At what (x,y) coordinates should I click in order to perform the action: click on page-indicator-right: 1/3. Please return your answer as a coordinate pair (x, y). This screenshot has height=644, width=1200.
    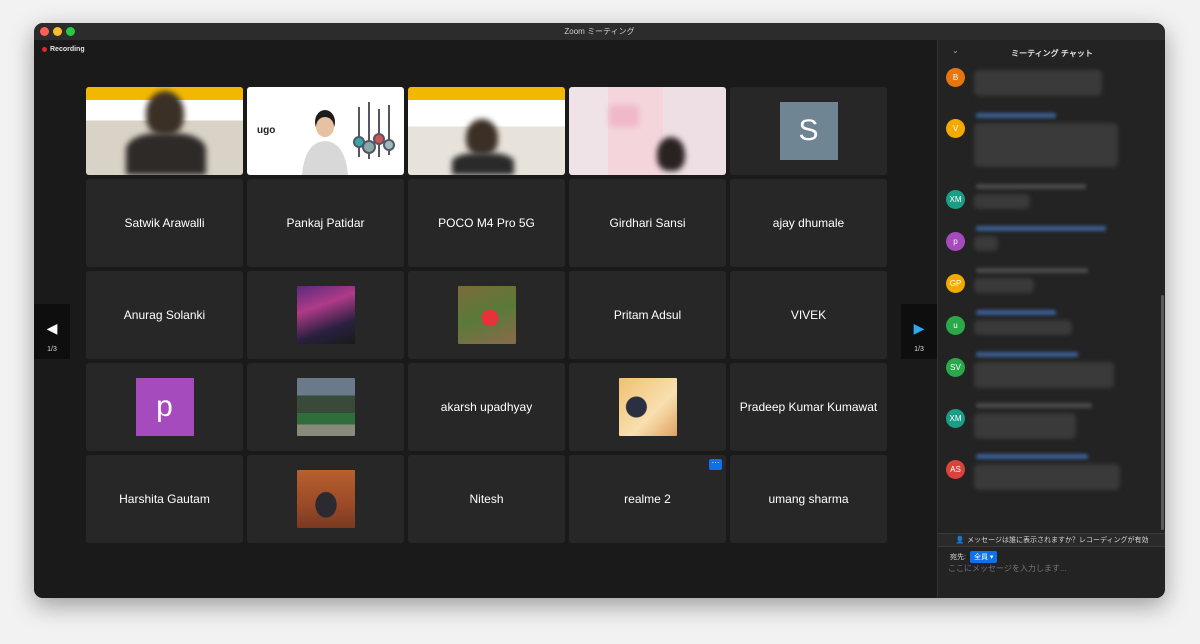
    Looking at the image, I should click on (919, 349).